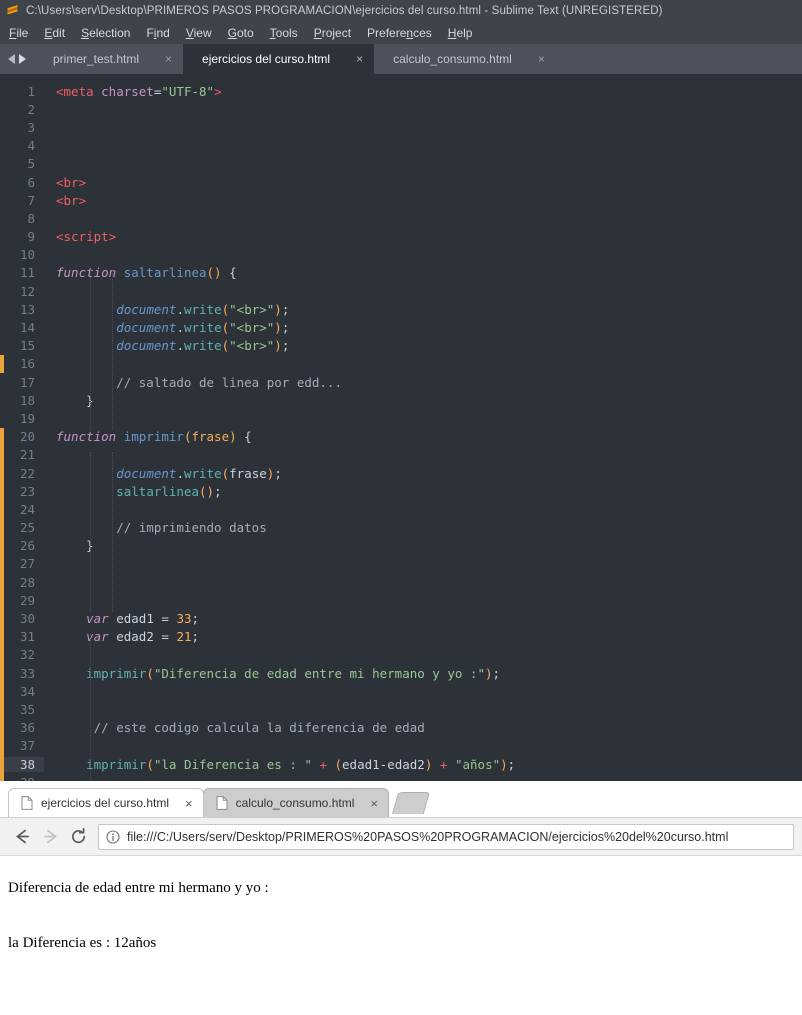 Image resolution: width=802 pixels, height=1015 pixels. Describe the element at coordinates (295, 802) in the screenshot. I see `browser-tab-1: calculo_consumo.html ×` at that location.